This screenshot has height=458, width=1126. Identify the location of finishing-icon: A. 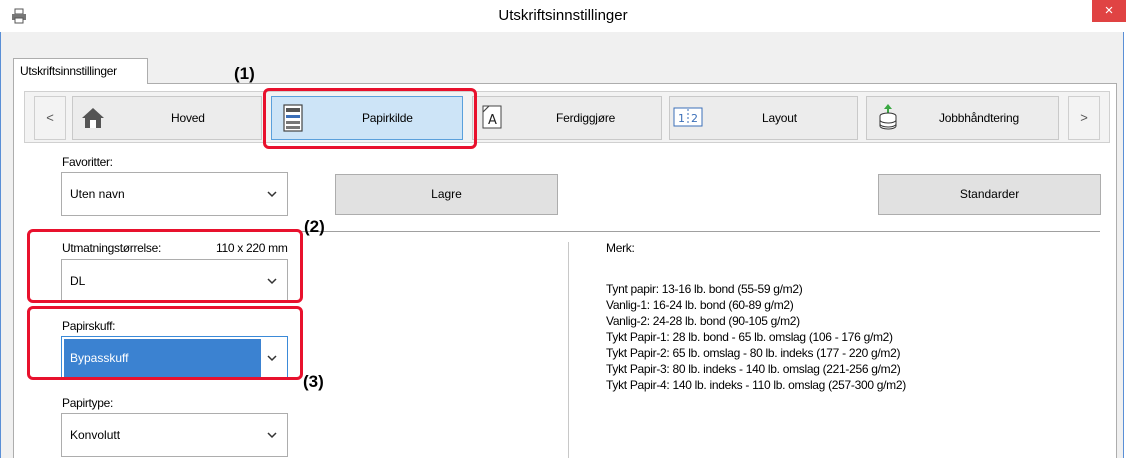
(492, 117).